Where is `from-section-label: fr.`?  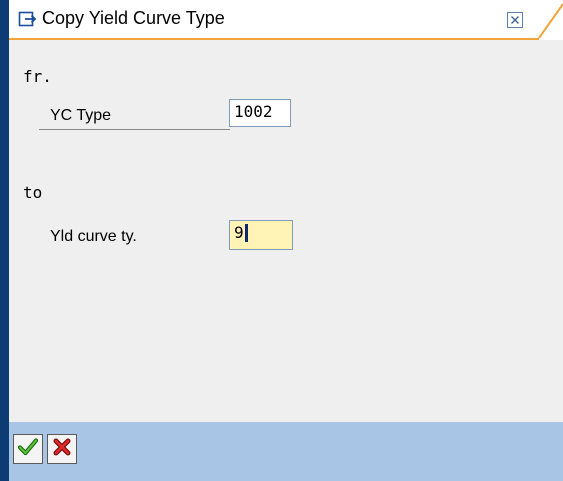
from-section-label: fr. is located at coordinates (37, 76).